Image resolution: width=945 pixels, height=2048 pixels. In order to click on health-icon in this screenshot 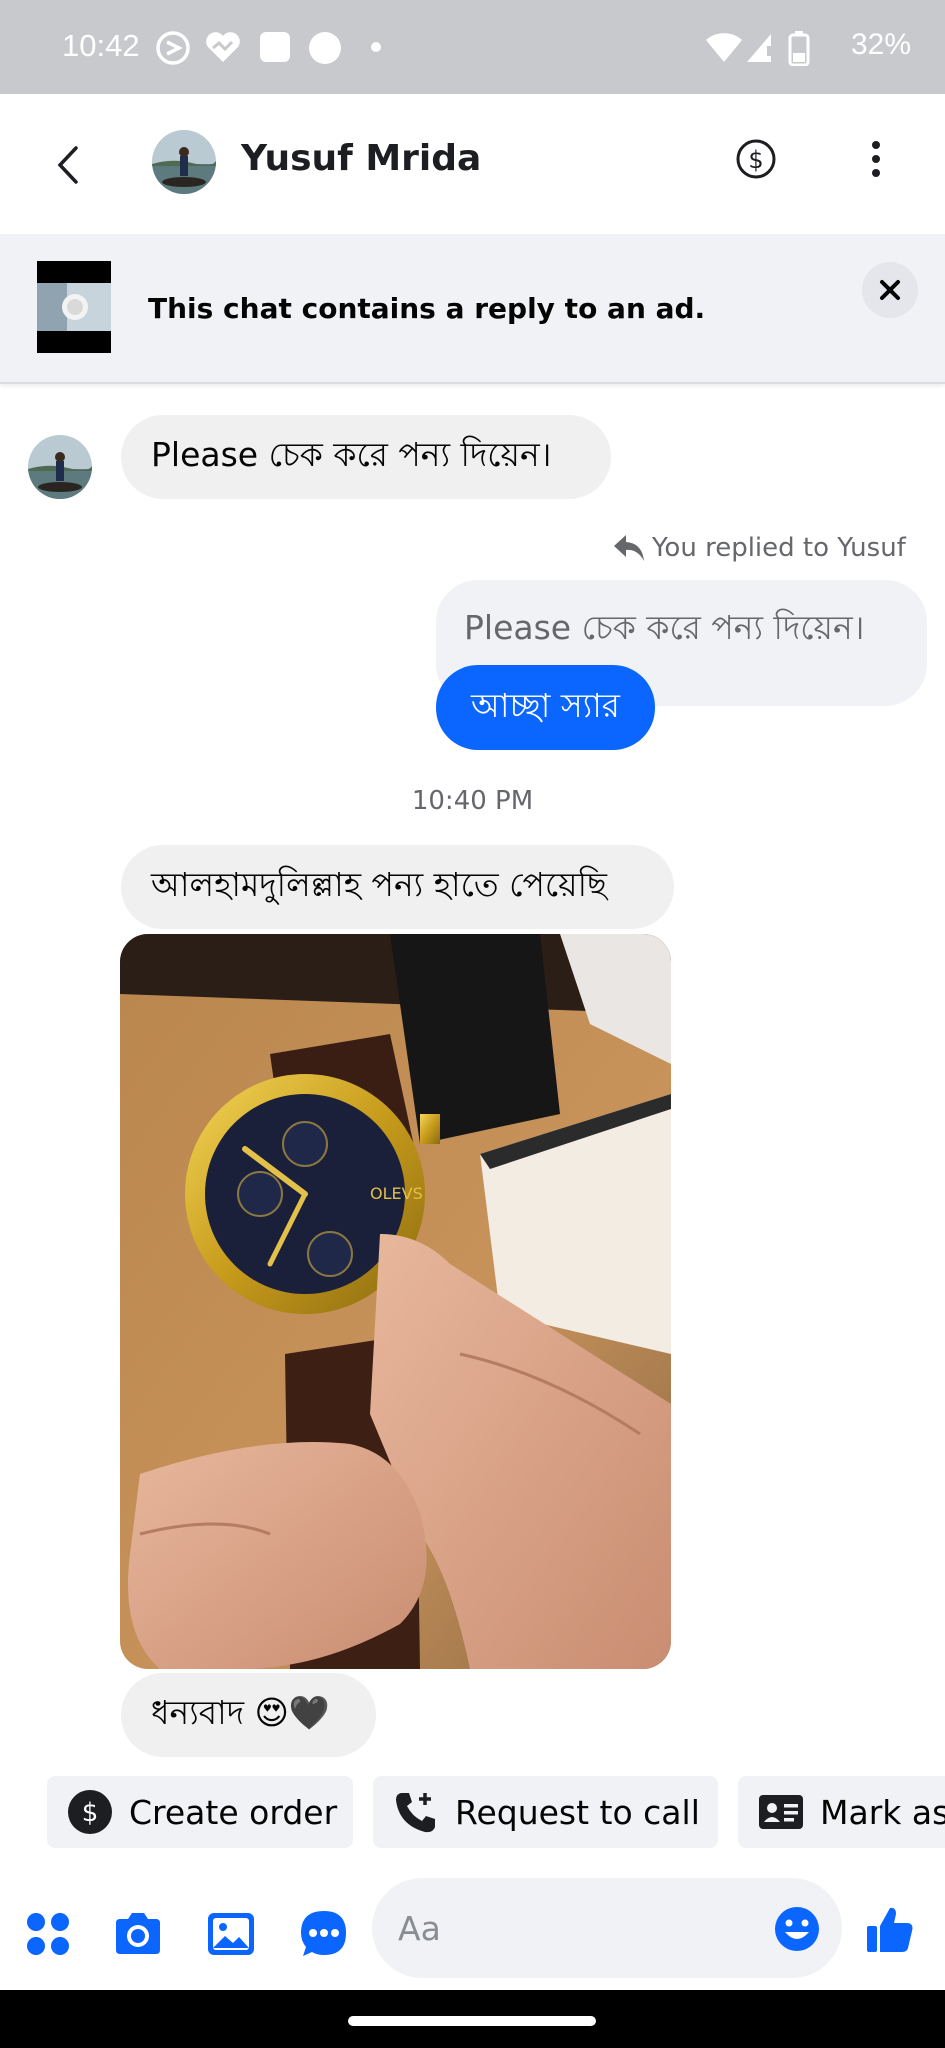, I will do `click(223, 47)`.